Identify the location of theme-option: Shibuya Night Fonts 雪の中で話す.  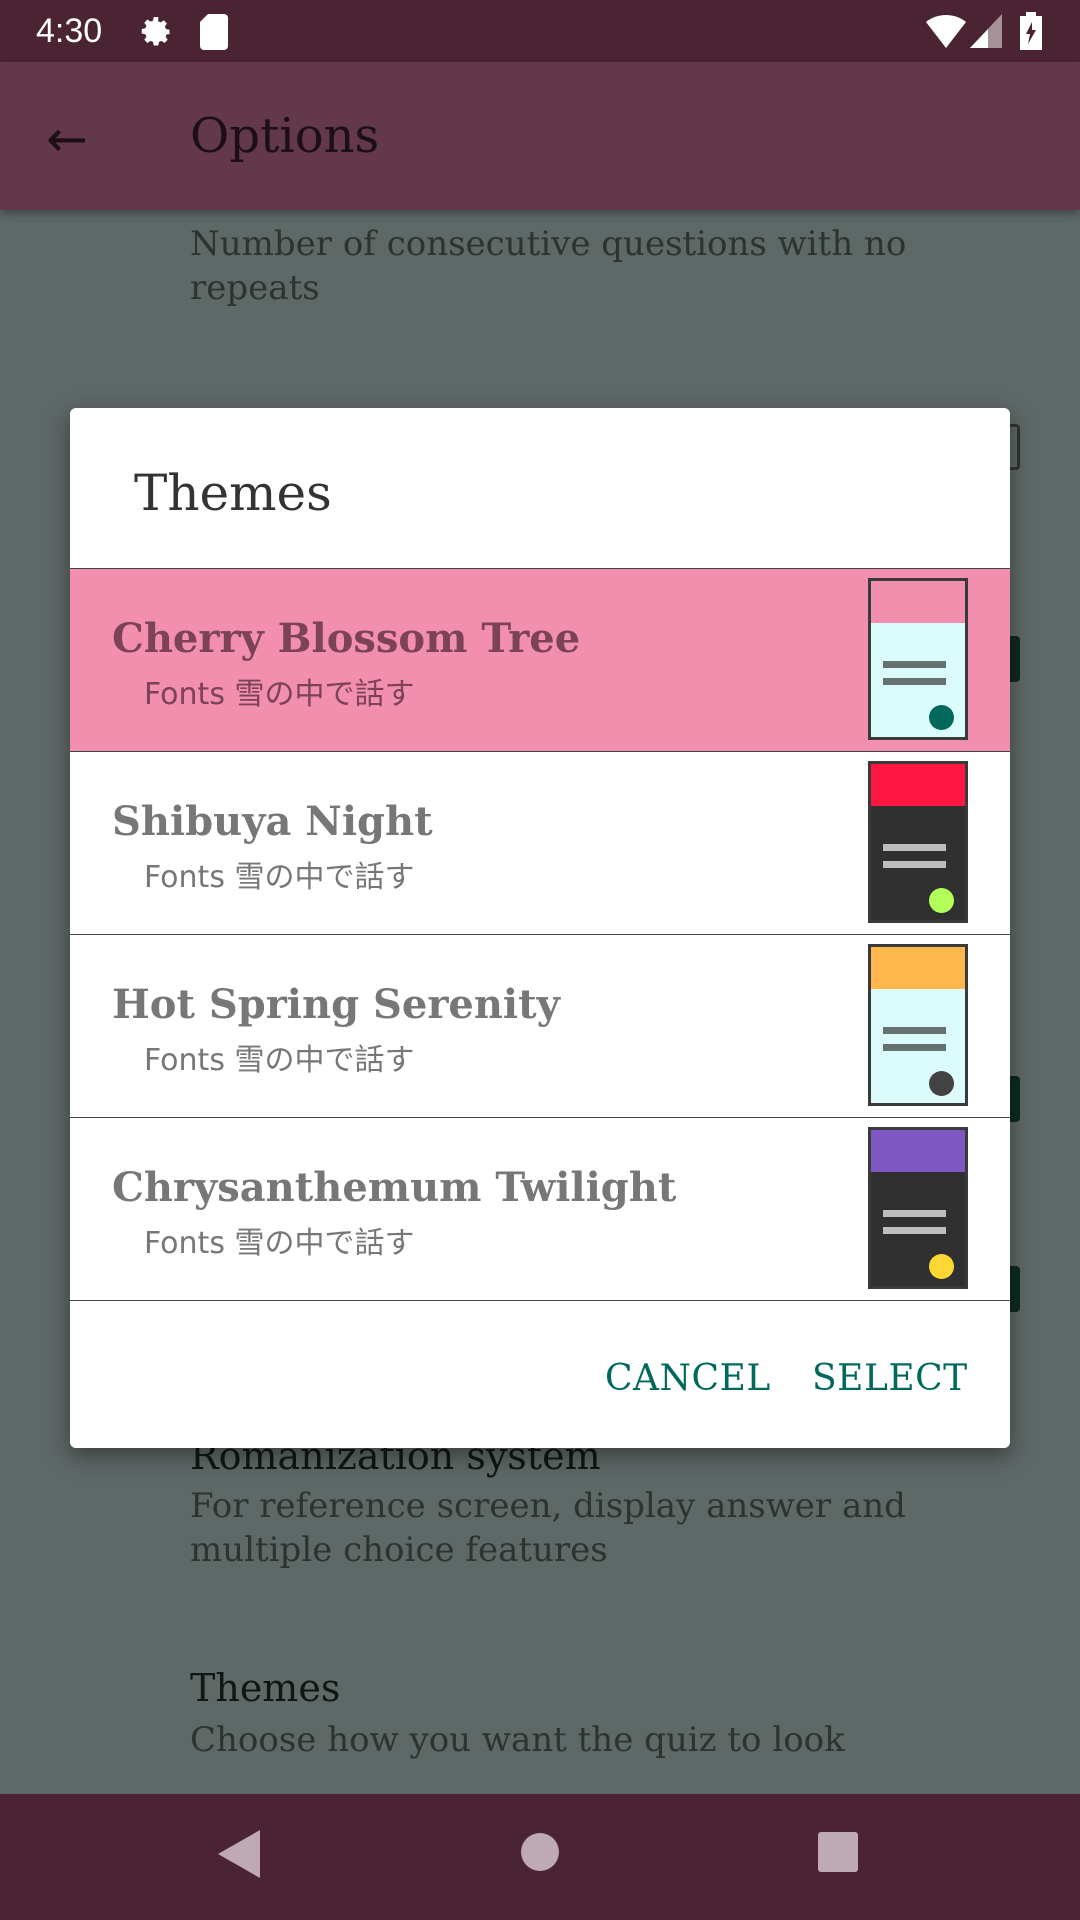
(540, 843).